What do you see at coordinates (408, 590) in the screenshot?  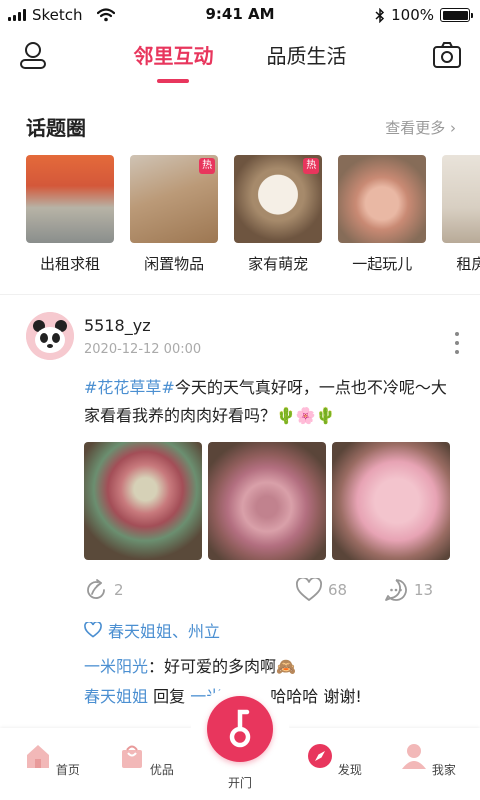 I see `comment-button: 13` at bounding box center [408, 590].